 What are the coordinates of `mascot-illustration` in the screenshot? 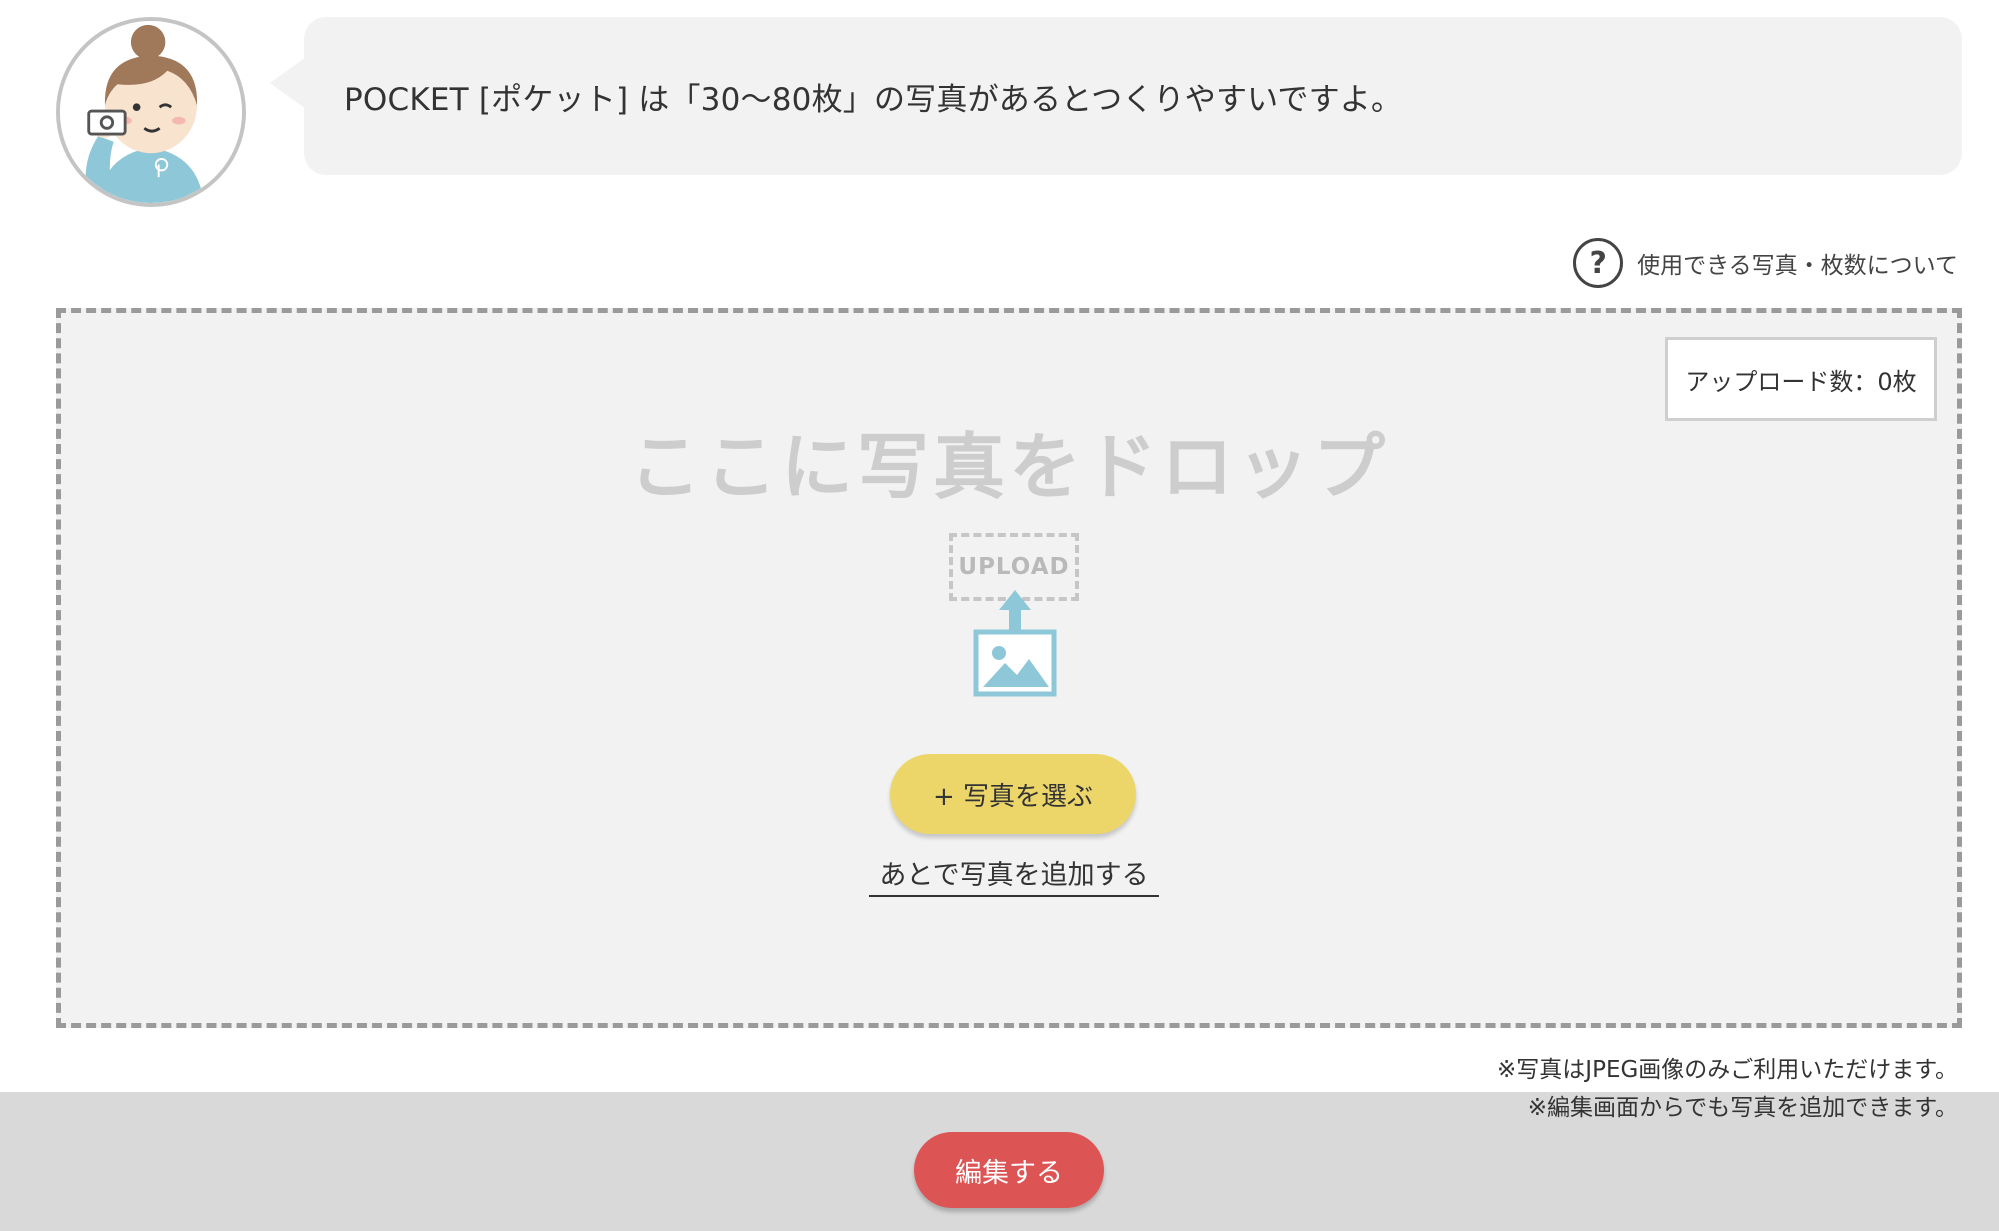 It's located at (151, 112).